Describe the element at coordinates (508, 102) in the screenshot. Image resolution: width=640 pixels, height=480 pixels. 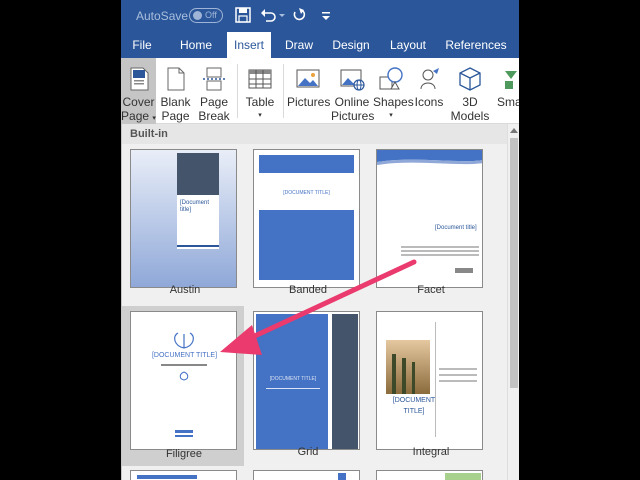
I see `smartart-line1: Sma` at that location.